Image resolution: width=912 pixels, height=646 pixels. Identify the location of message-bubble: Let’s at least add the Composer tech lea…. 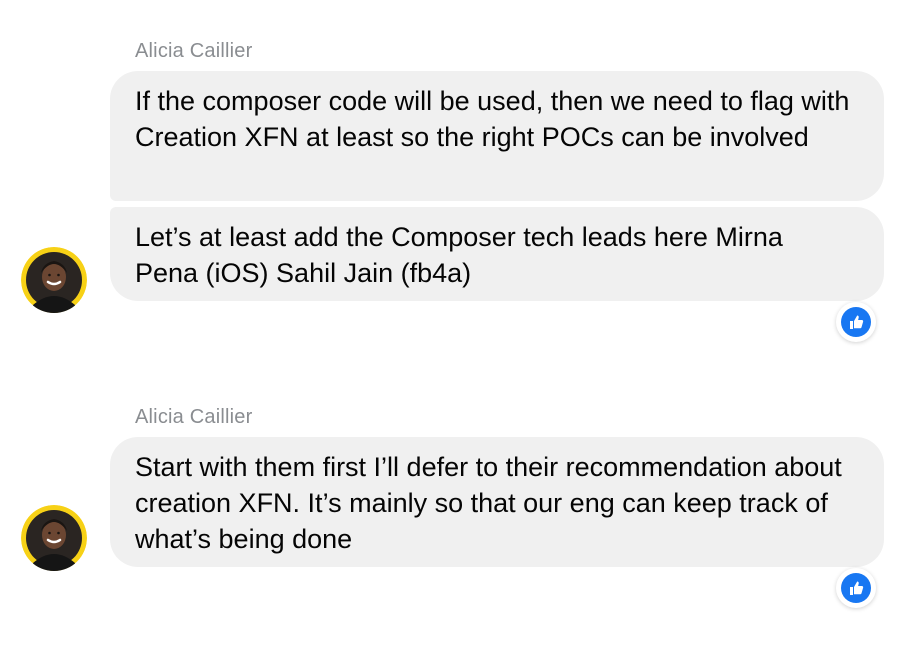
(497, 254).